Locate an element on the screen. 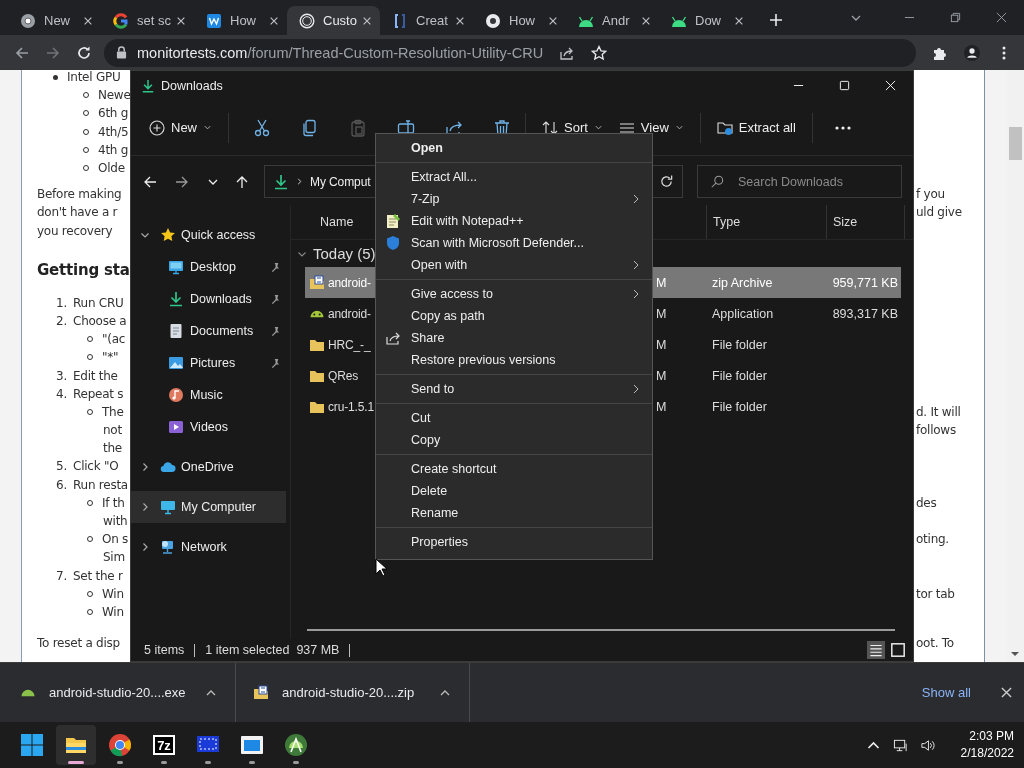 The image size is (1024, 768). page-text: you recovery is located at coordinates (75, 230).